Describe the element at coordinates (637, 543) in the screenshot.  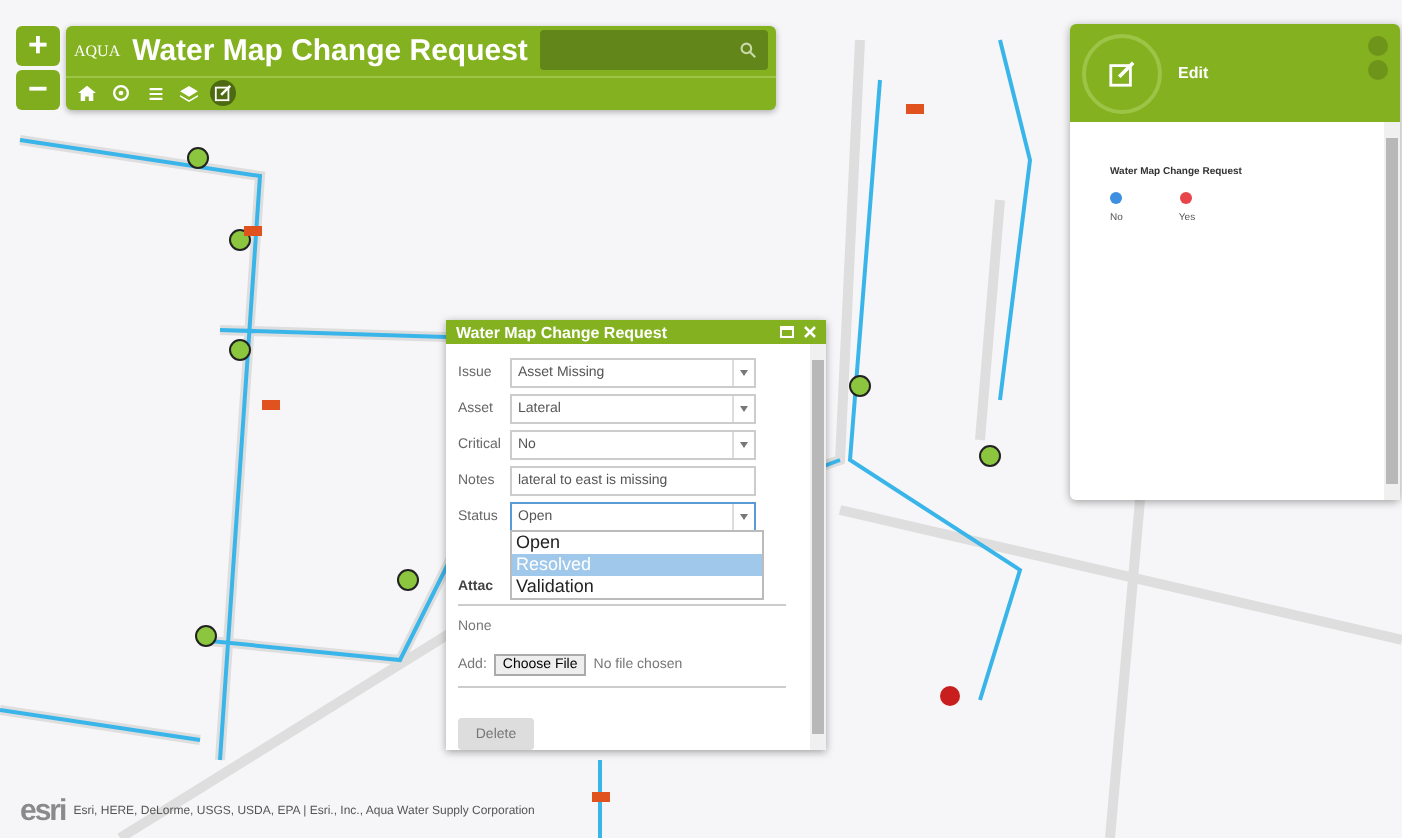
I see `dropdown-option: Open` at that location.